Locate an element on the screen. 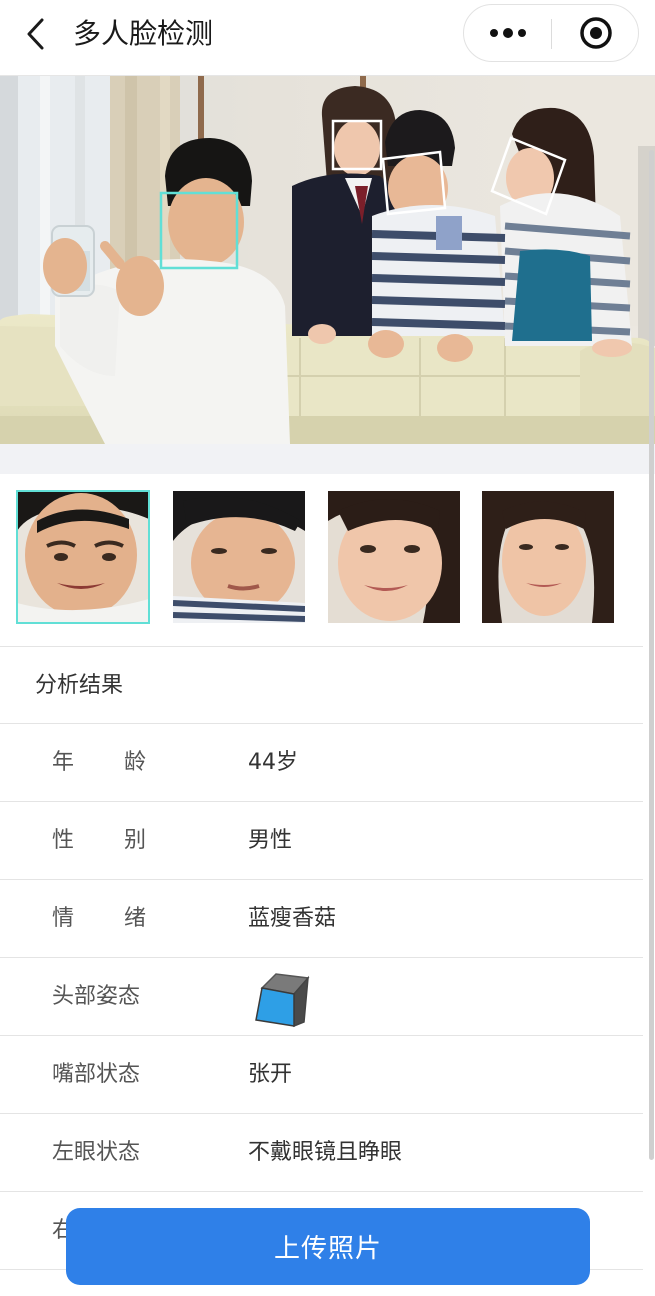 The height and width of the screenshot is (1296, 655). result-row-head-pose: 头部姿态 is located at coordinates (321, 997).